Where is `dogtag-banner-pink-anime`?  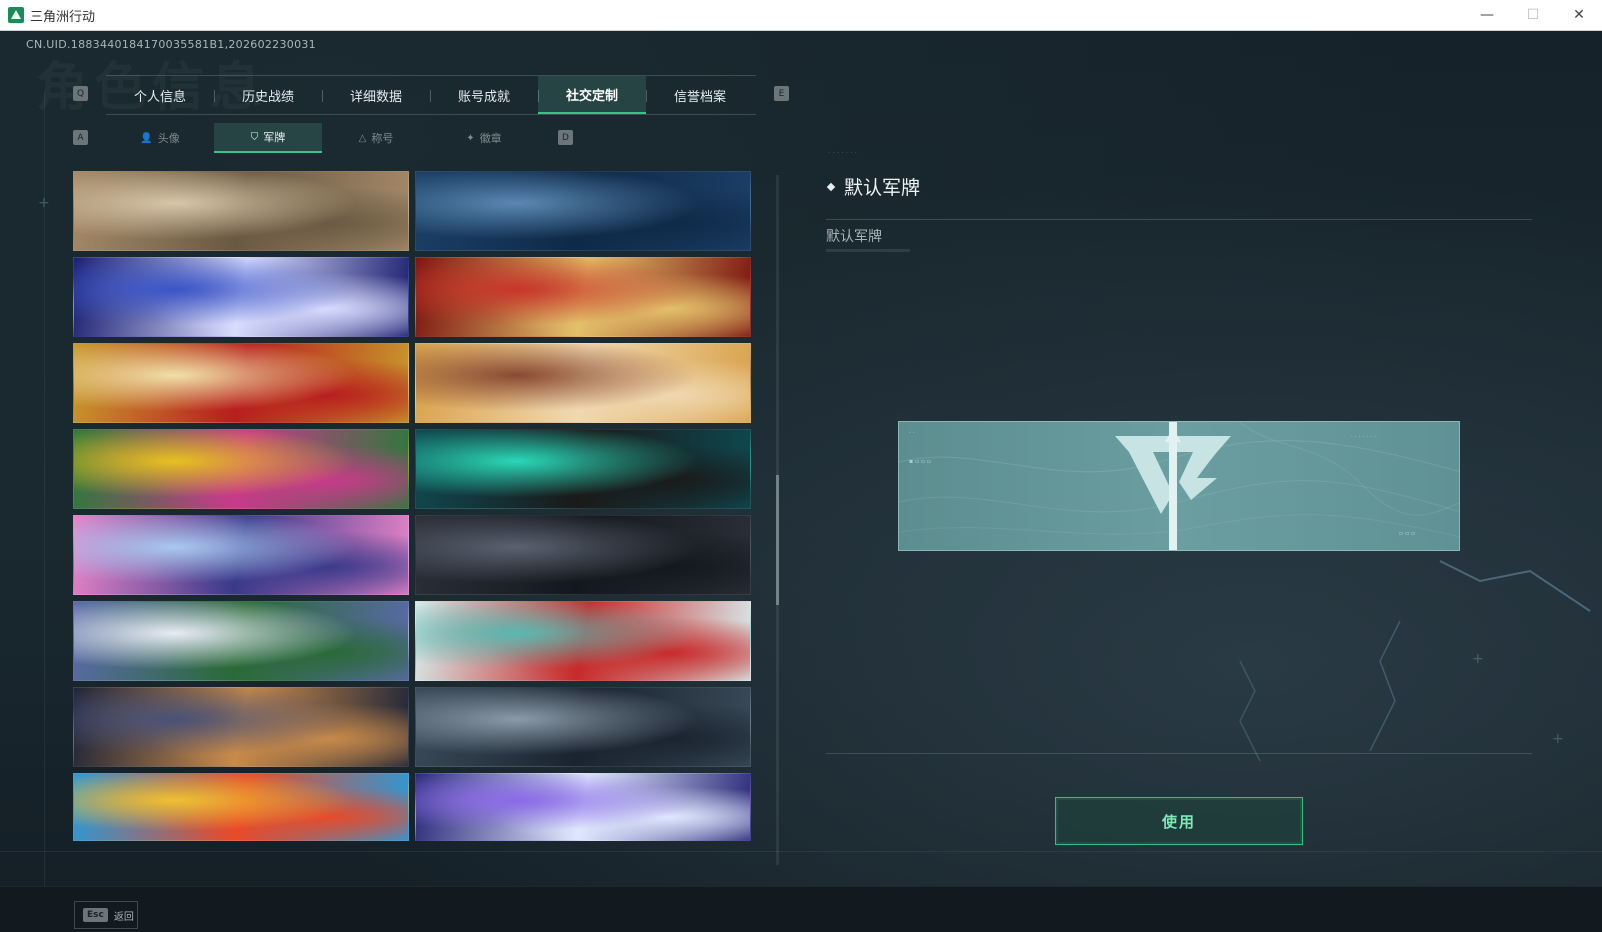 dogtag-banner-pink-anime is located at coordinates (241, 555).